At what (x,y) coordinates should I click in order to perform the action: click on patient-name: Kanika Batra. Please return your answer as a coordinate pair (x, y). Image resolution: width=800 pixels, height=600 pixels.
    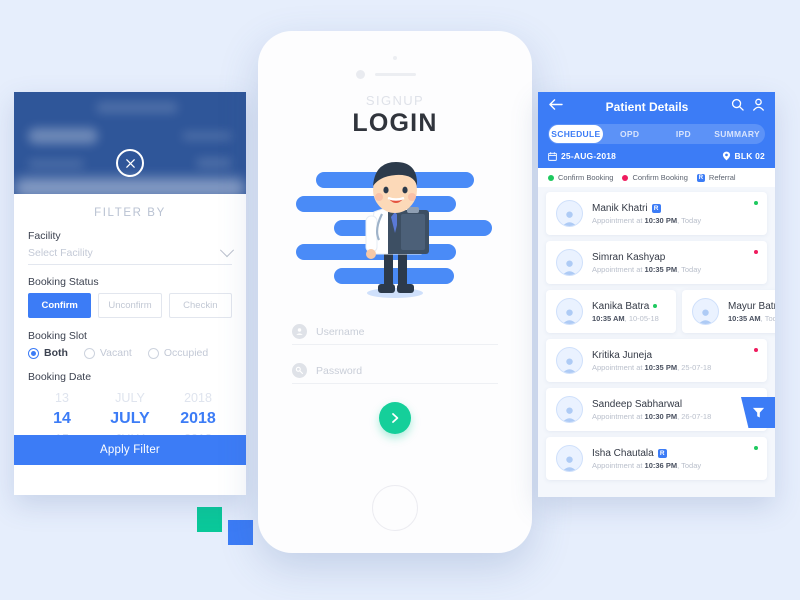
    Looking at the image, I should click on (621, 306).